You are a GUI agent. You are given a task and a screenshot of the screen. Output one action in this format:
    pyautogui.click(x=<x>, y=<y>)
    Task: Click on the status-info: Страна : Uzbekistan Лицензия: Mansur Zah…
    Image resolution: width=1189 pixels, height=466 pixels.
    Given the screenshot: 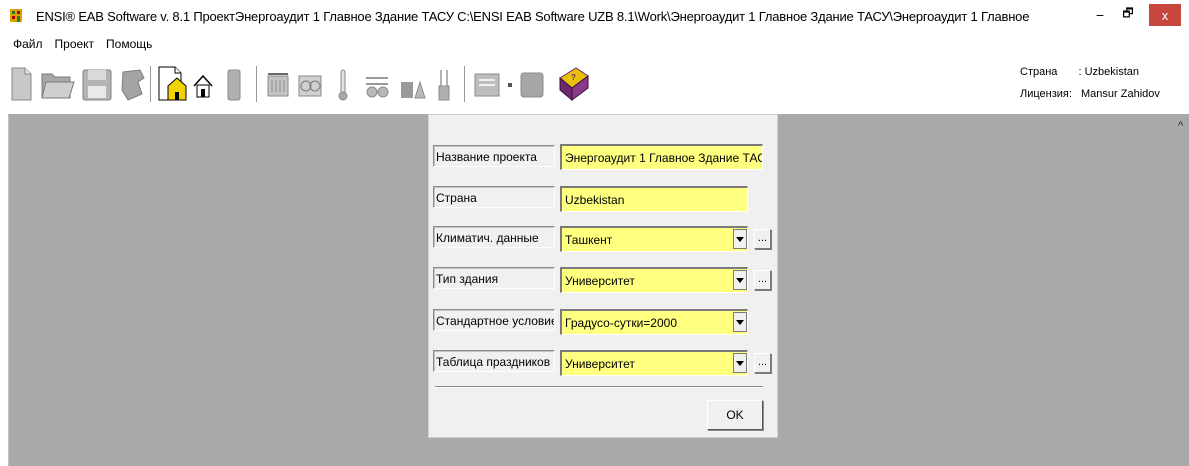 What is the action you would take?
    pyautogui.click(x=1101, y=89)
    